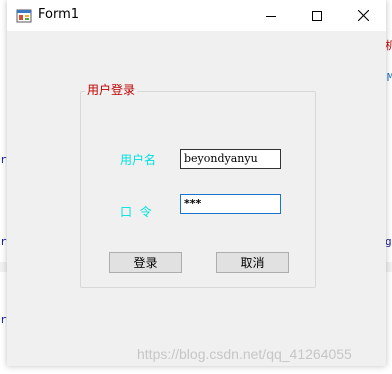  What do you see at coordinates (388, 241) in the screenshot?
I see `background-code-fragment: gs` at bounding box center [388, 241].